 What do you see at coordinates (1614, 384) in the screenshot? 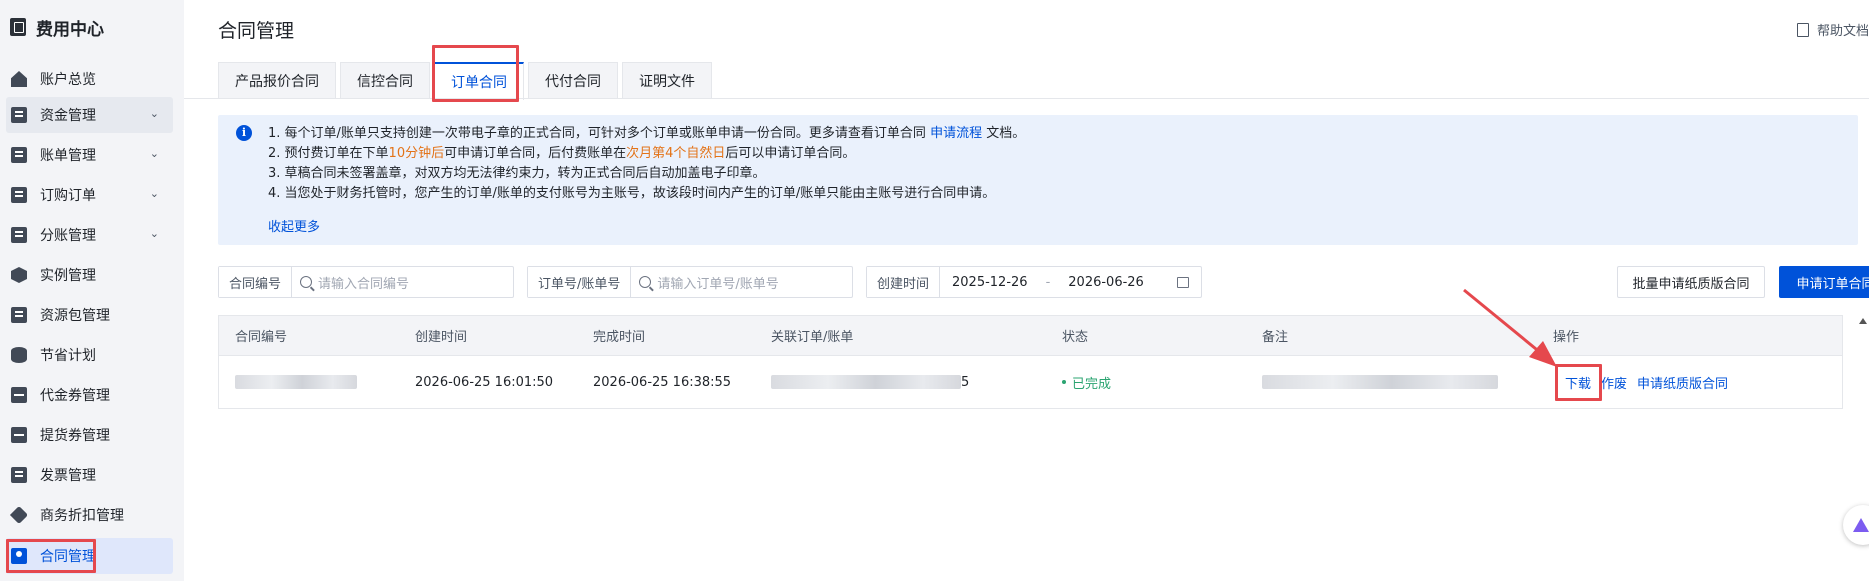
I see `void-link: 作废` at bounding box center [1614, 384].